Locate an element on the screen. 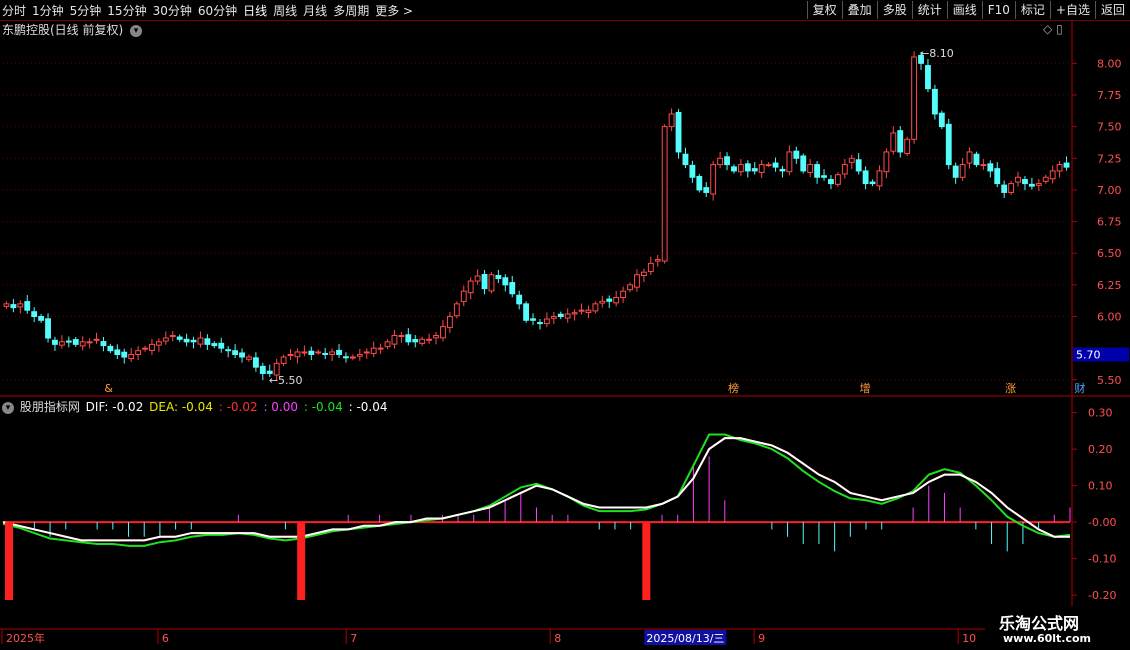 The width and height of the screenshot is (1130, 650). dif-value: DIF: -0.02 is located at coordinates (114, 407).